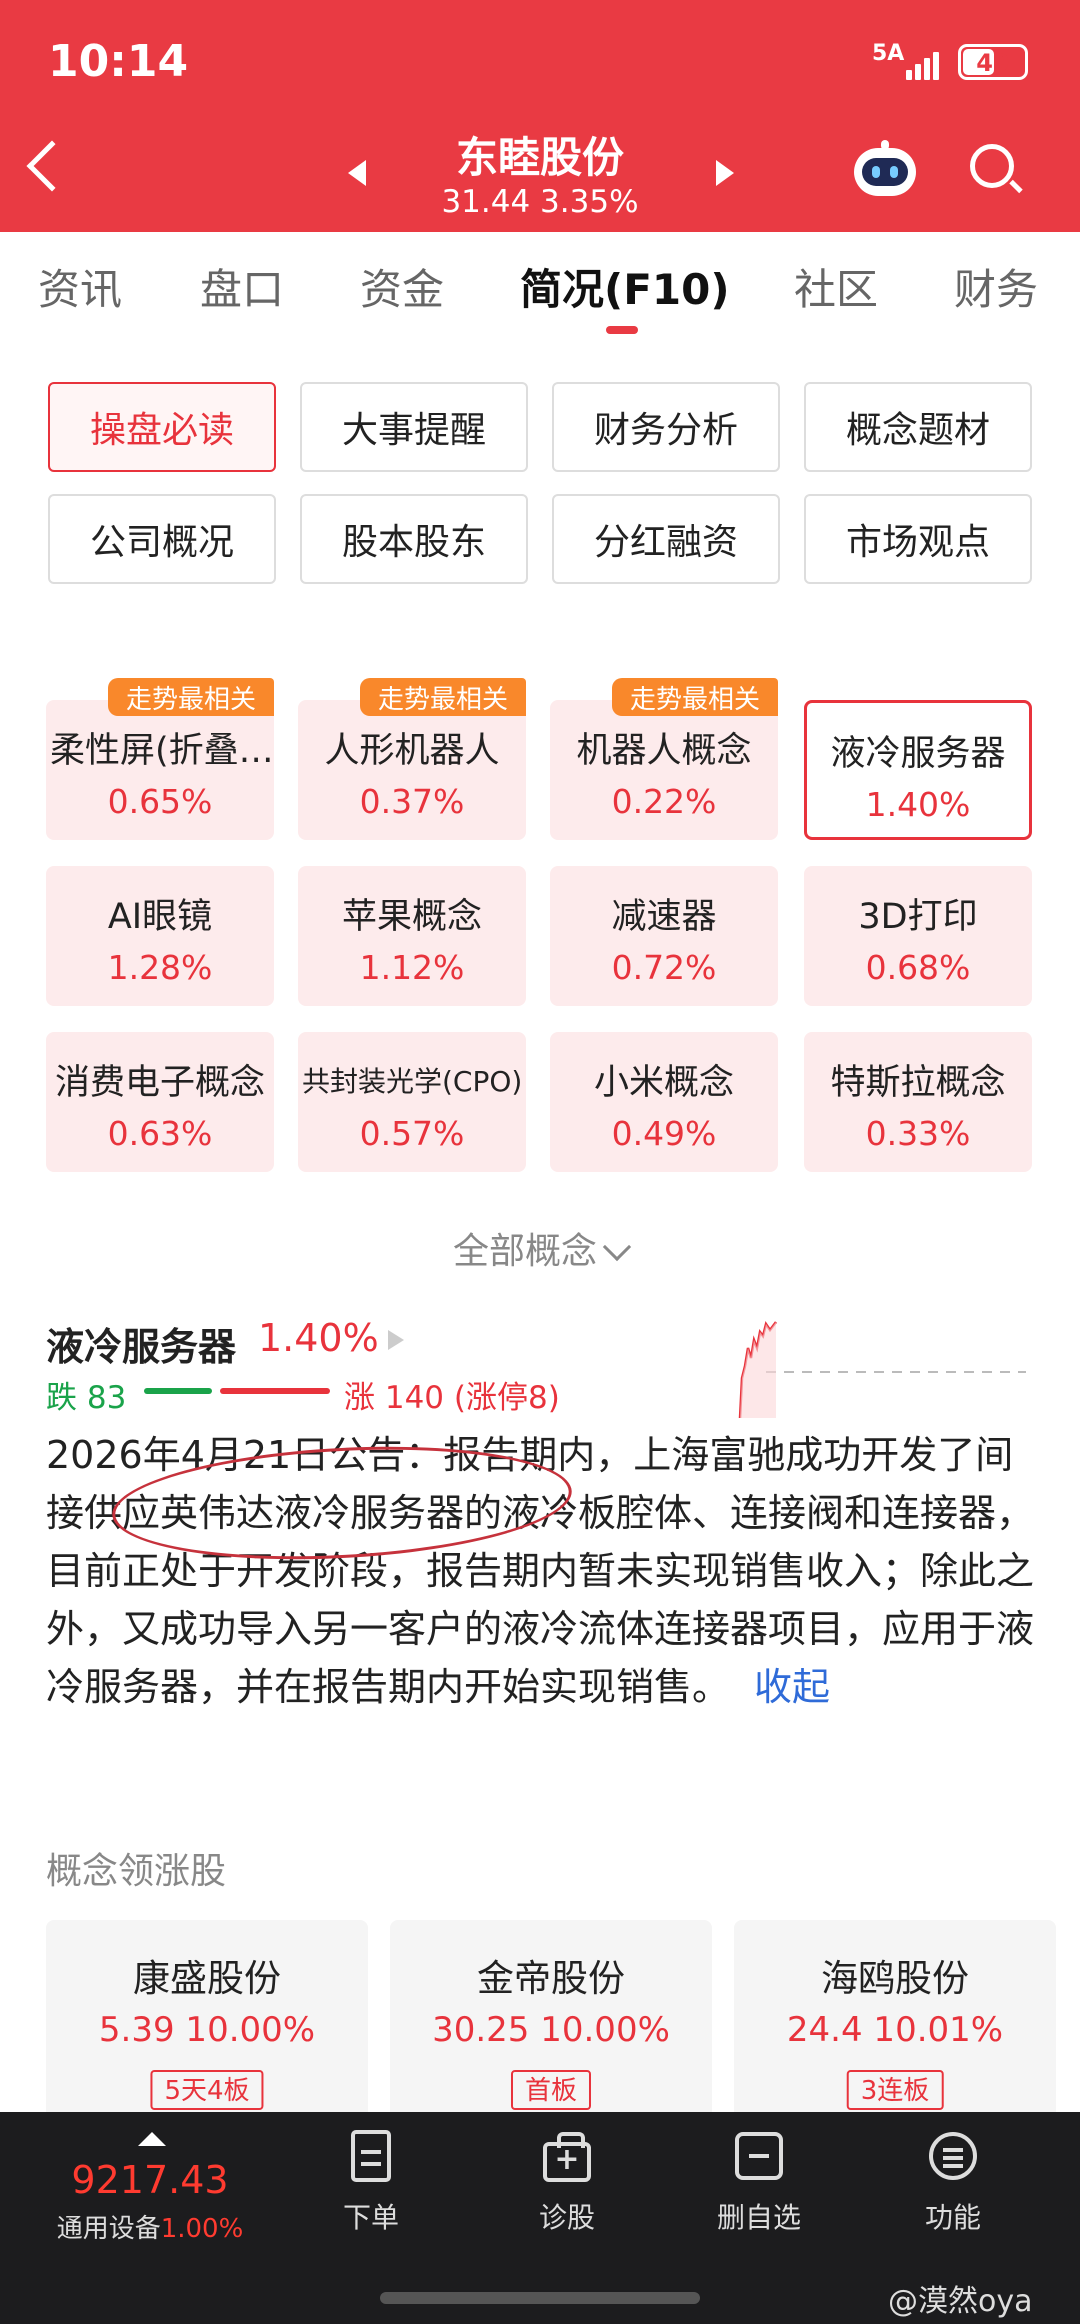 Image resolution: width=1080 pixels, height=2324 pixels. Describe the element at coordinates (141, 1347) in the screenshot. I see `concept-detail-title: 液冷服务器` at that location.